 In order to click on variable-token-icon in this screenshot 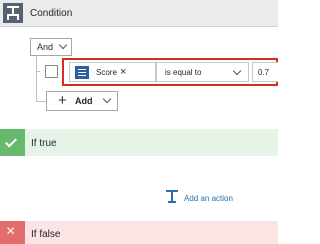, I will do `click(82, 72)`.